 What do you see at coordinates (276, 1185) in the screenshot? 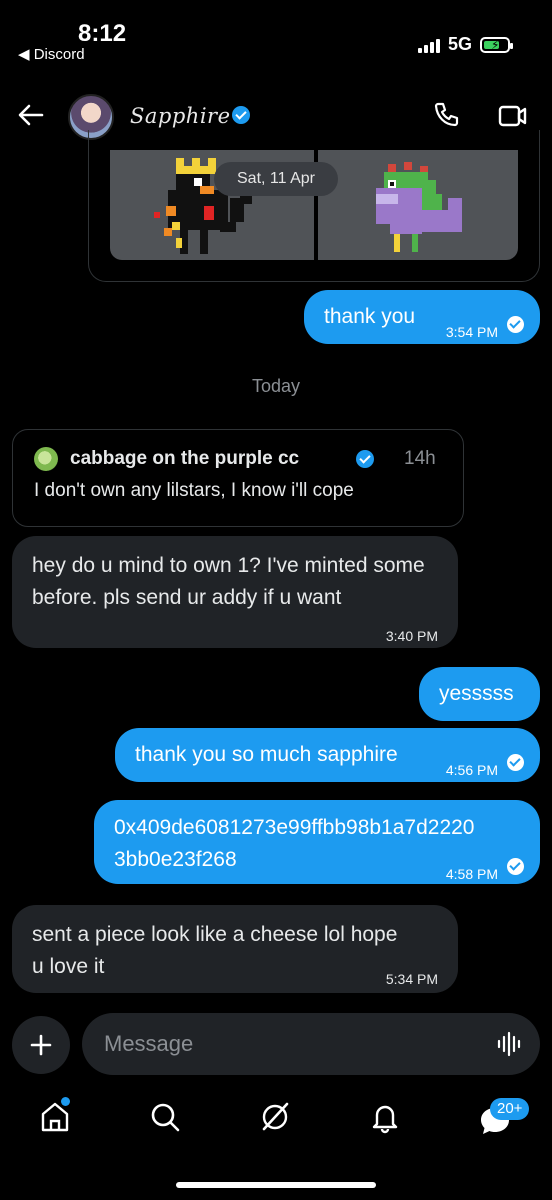
I see `home-indicator` at bounding box center [276, 1185].